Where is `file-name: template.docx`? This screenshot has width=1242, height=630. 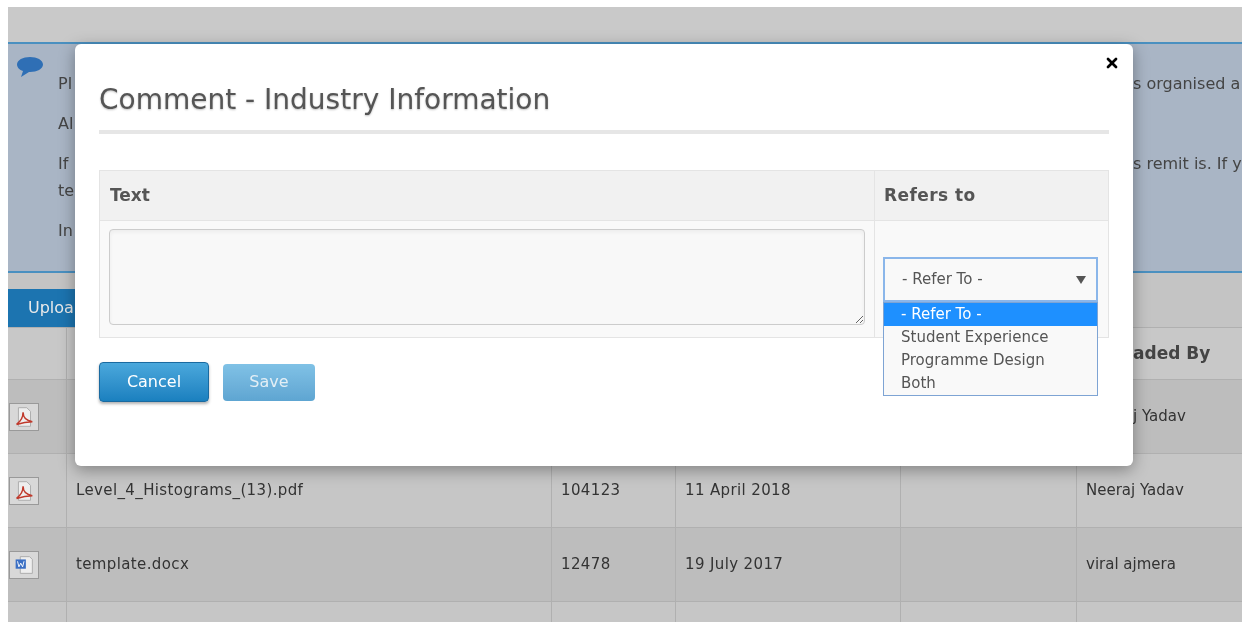 file-name: template.docx is located at coordinates (133, 565).